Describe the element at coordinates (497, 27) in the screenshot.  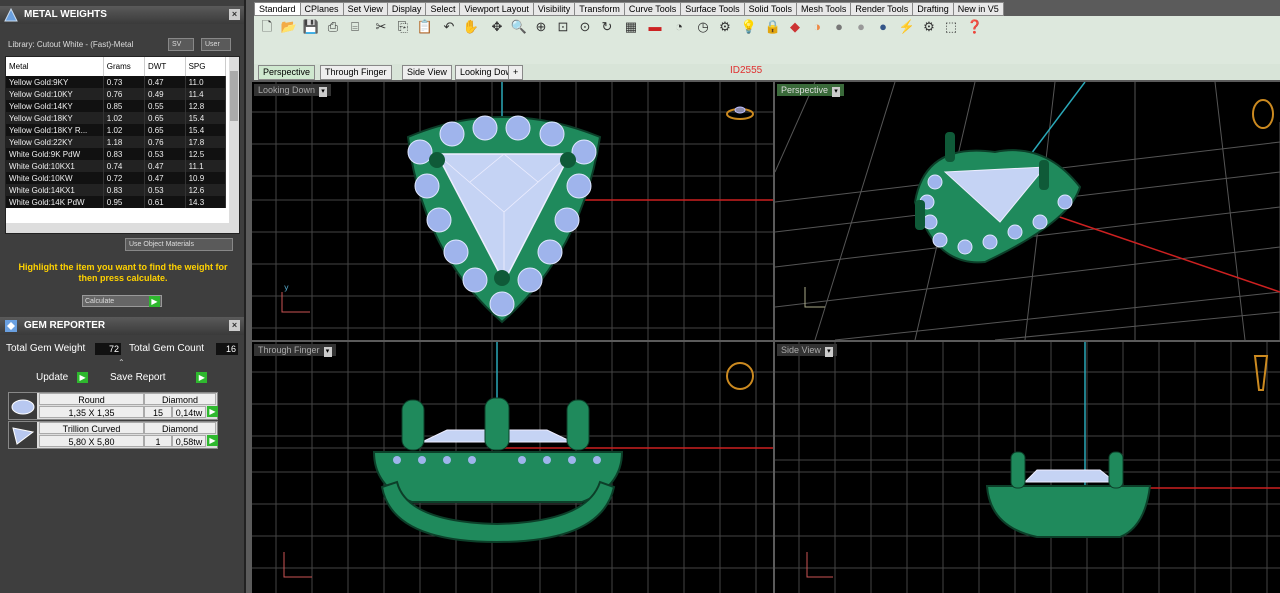
I see `move-icon: ✥` at that location.